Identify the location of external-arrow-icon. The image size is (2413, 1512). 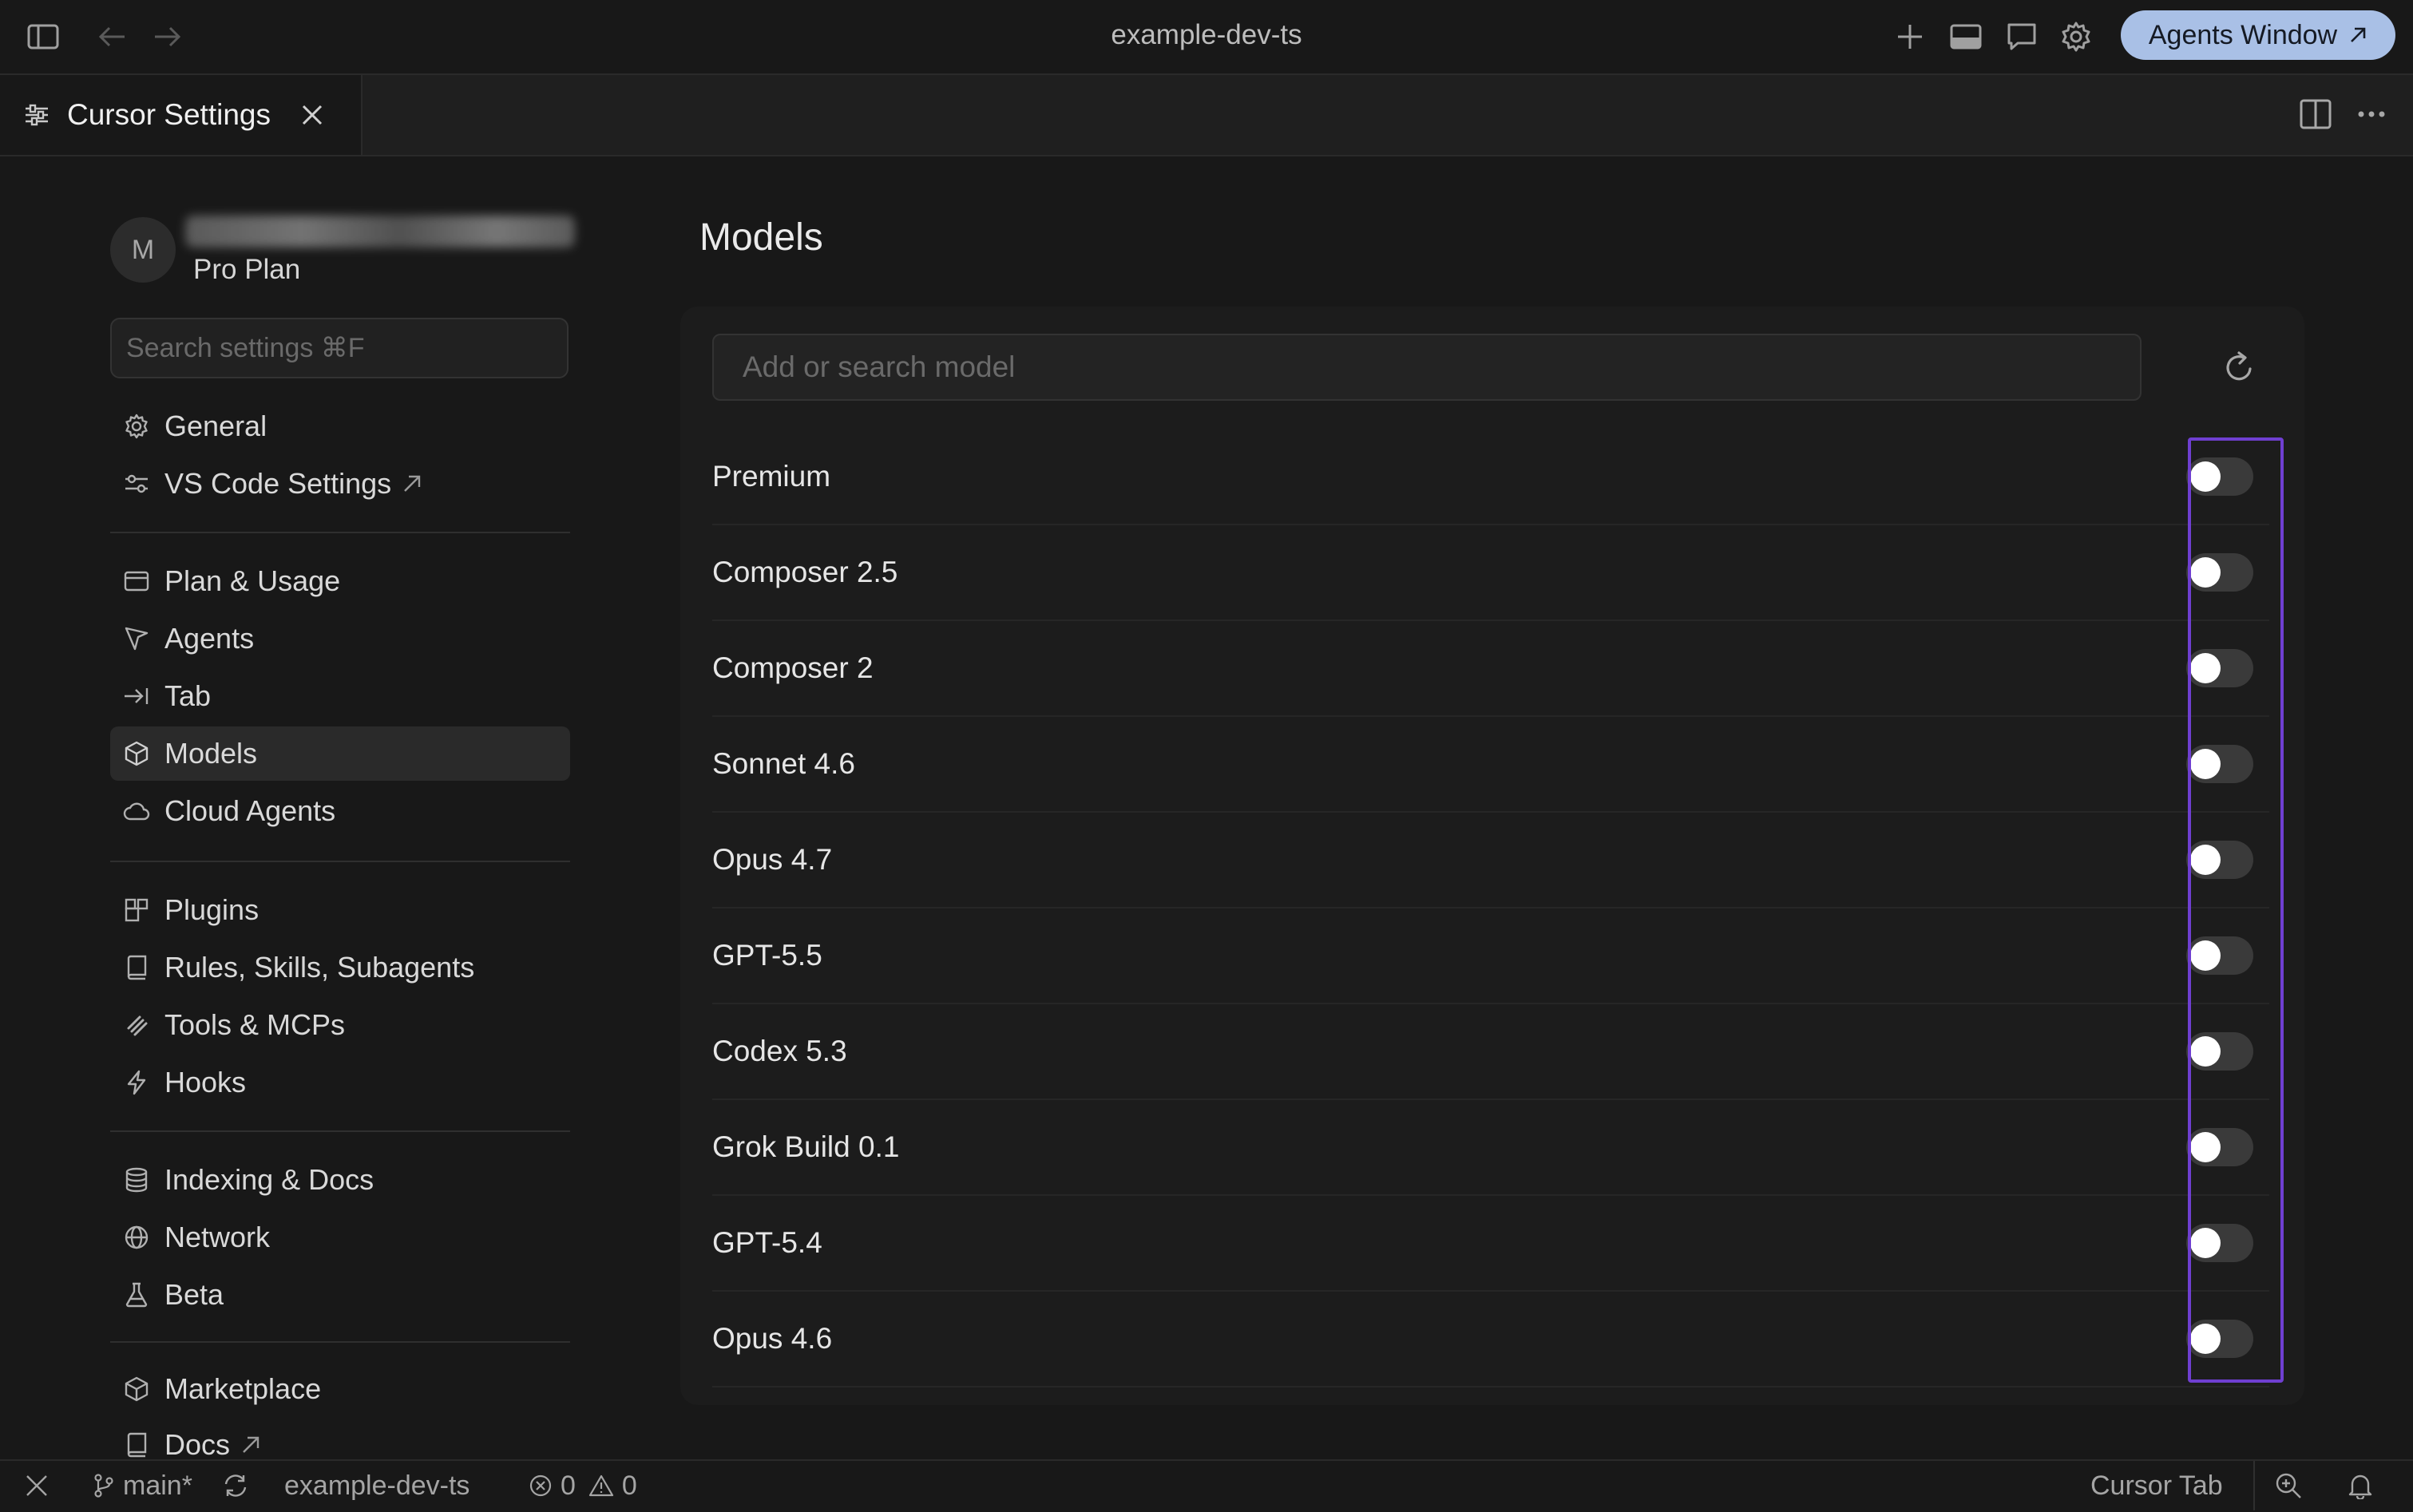
(2357, 35).